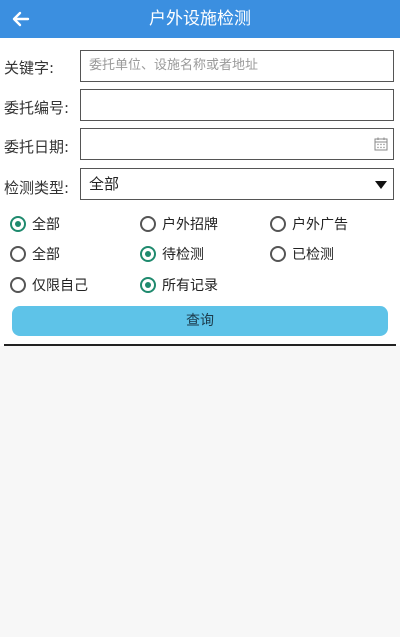 This screenshot has width=400, height=637. Describe the element at coordinates (381, 144) in the screenshot. I see `calendar-icon` at that location.